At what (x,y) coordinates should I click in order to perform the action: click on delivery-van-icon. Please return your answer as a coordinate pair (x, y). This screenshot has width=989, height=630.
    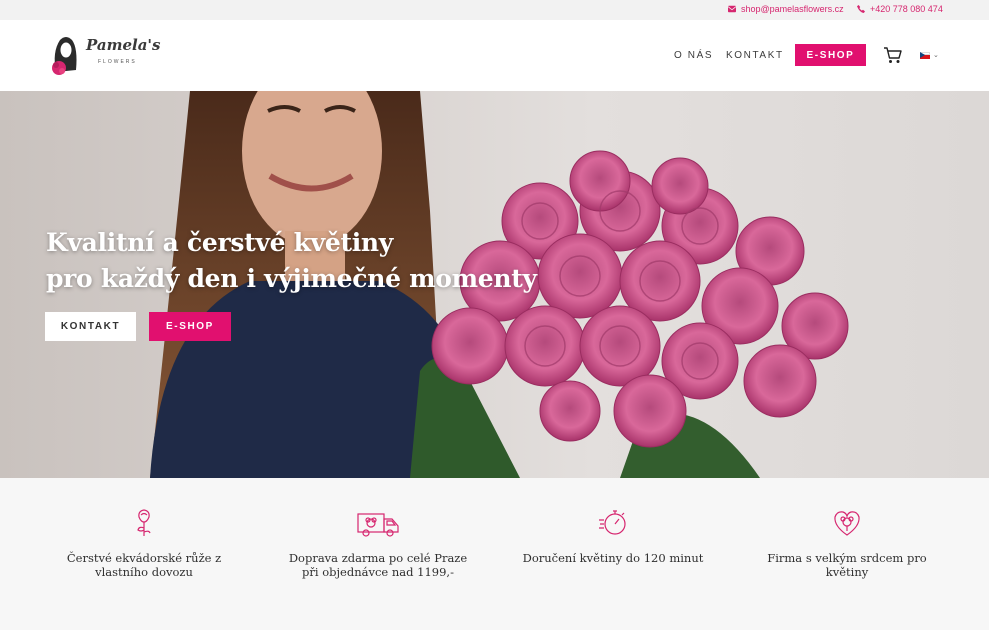
    Looking at the image, I should click on (378, 525).